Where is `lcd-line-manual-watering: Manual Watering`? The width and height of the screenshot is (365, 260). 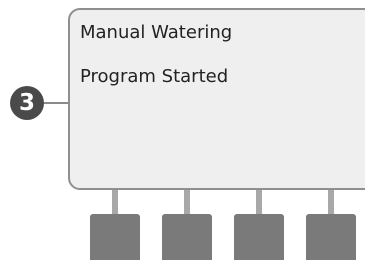
lcd-line-manual-watering: Manual Watering is located at coordinates (156, 32).